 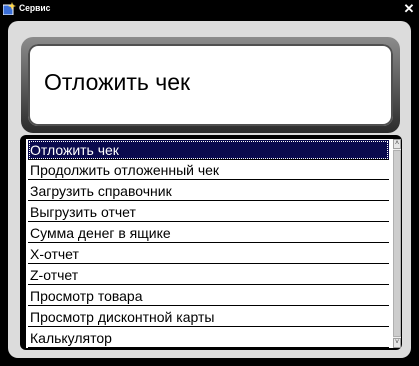 What do you see at coordinates (209, 9) in the screenshot?
I see `title-bar: Сервис ✕` at bounding box center [209, 9].